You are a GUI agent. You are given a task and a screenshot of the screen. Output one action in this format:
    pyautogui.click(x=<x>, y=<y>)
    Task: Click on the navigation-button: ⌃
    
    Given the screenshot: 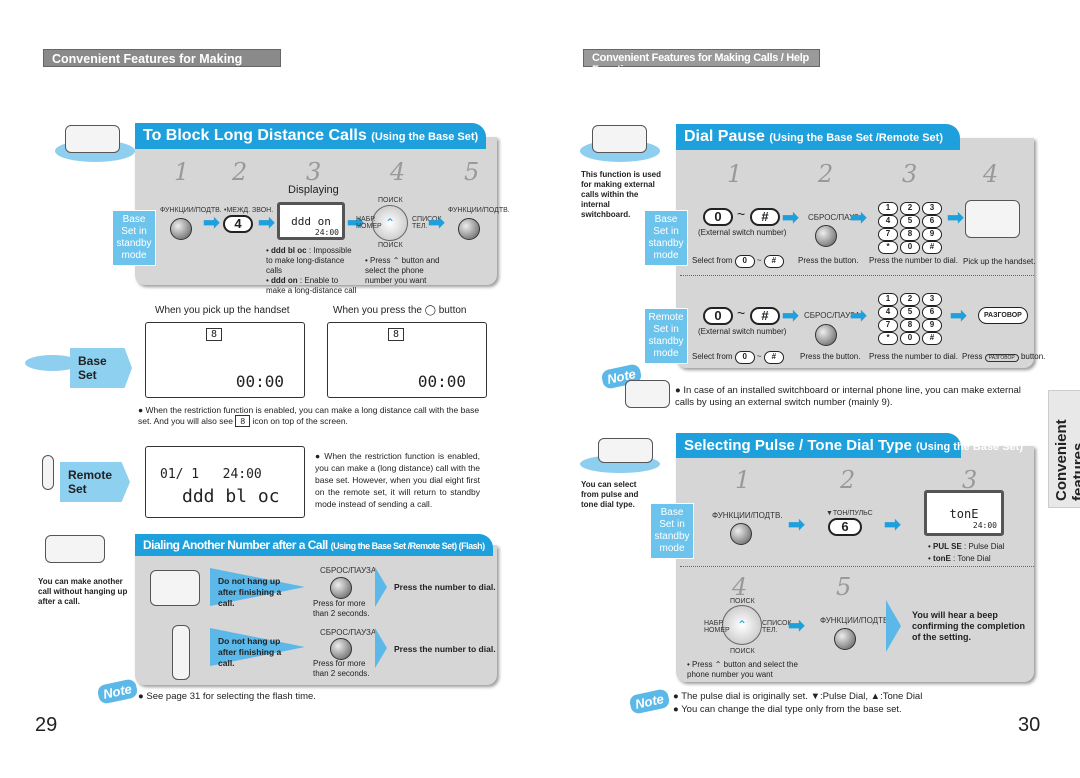 What is the action you would take?
    pyautogui.click(x=742, y=625)
    